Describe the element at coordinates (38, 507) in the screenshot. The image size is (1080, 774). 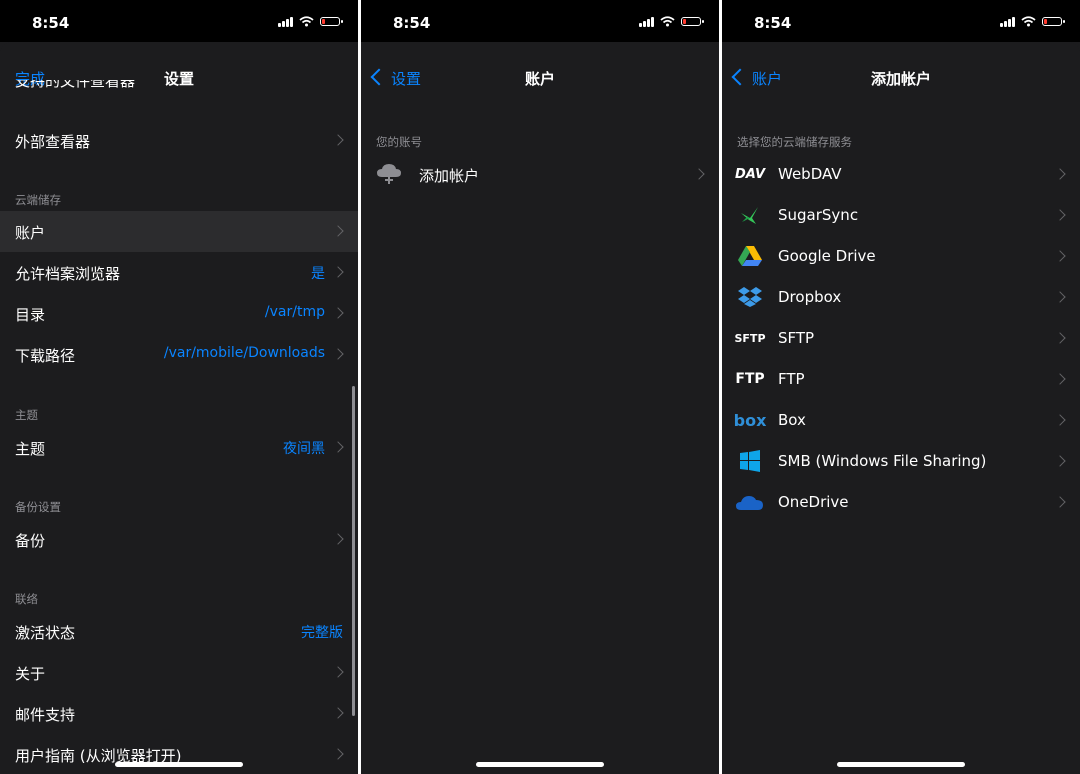
I see `section-header-backup: 备份设置` at that location.